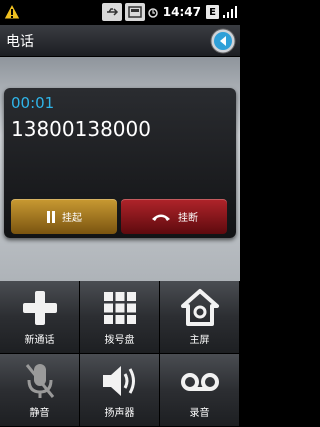  What do you see at coordinates (174, 216) in the screenshot?
I see `end-call-button: 挂断` at bounding box center [174, 216].